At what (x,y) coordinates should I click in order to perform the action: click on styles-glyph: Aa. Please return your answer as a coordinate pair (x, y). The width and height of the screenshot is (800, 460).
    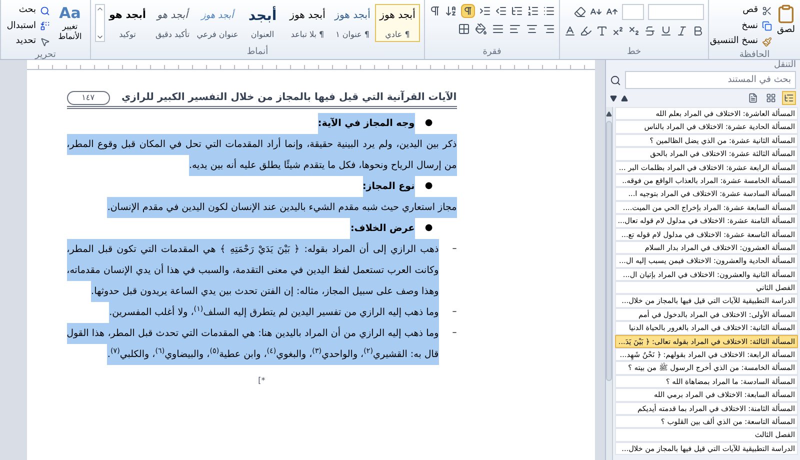
    Looking at the image, I should click on (70, 13).